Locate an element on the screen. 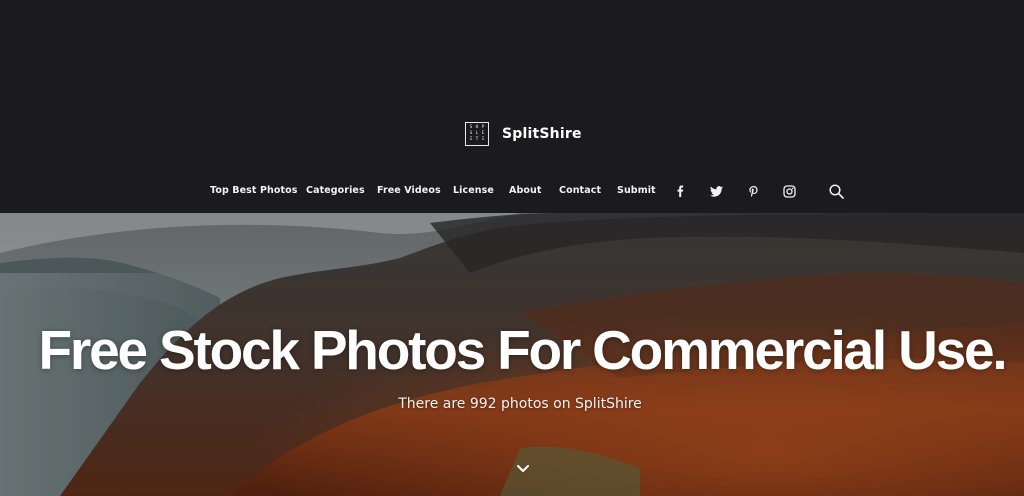 The width and height of the screenshot is (1024, 496). logo-mark-icon: S H P S L E I T I is located at coordinates (477, 134).